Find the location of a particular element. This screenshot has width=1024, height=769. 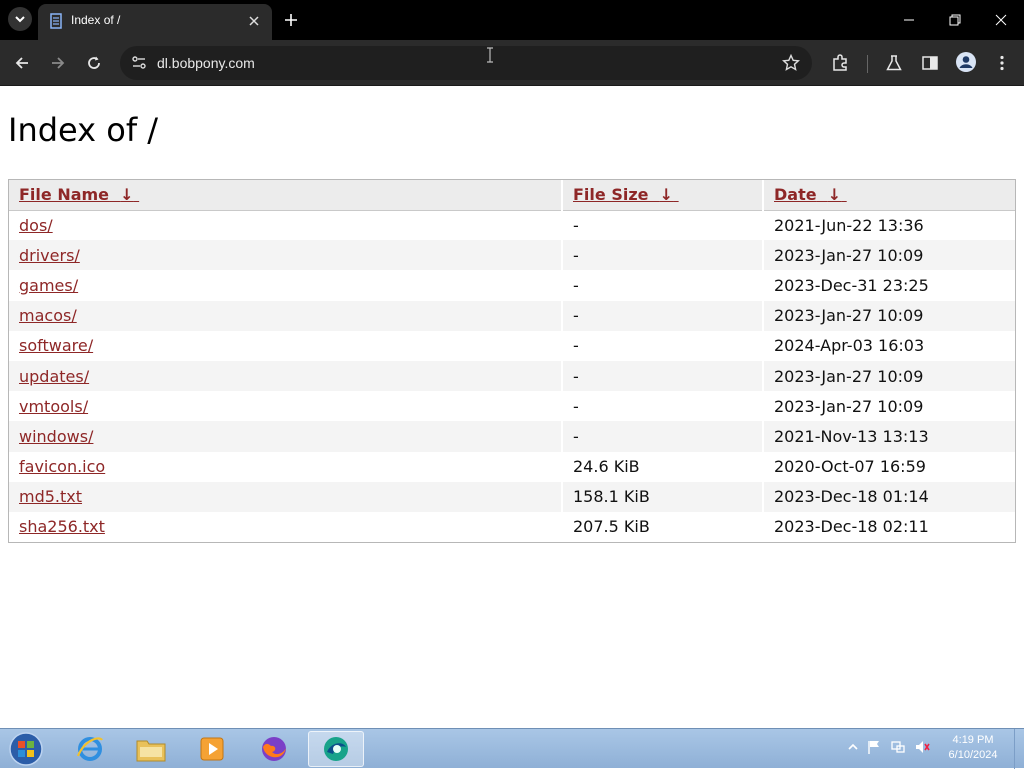

table-row: vmtools/ -2023-Jan-27 10:09 is located at coordinates (512, 406).